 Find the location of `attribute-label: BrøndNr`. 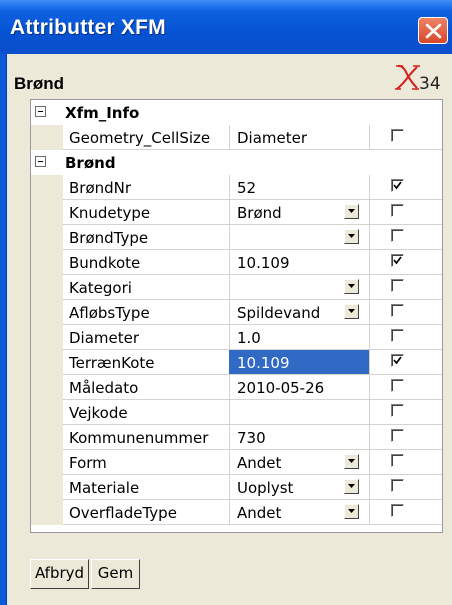

attribute-label: BrøndNr is located at coordinates (100, 188).